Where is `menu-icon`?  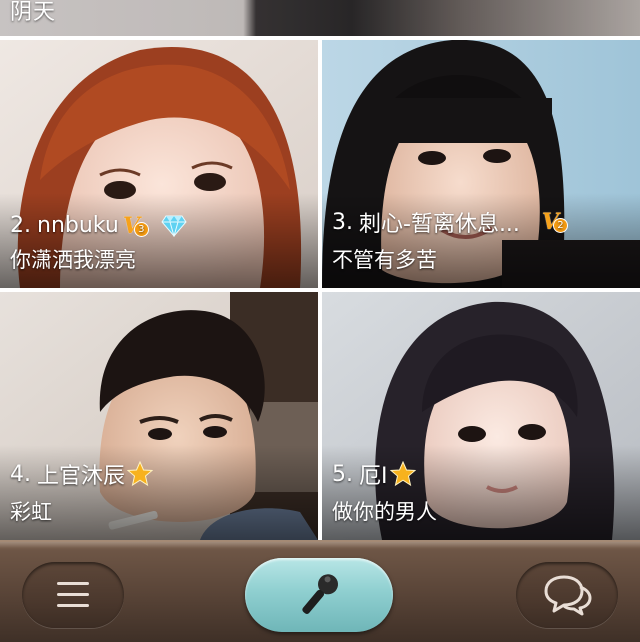
menu-icon is located at coordinates (73, 594).